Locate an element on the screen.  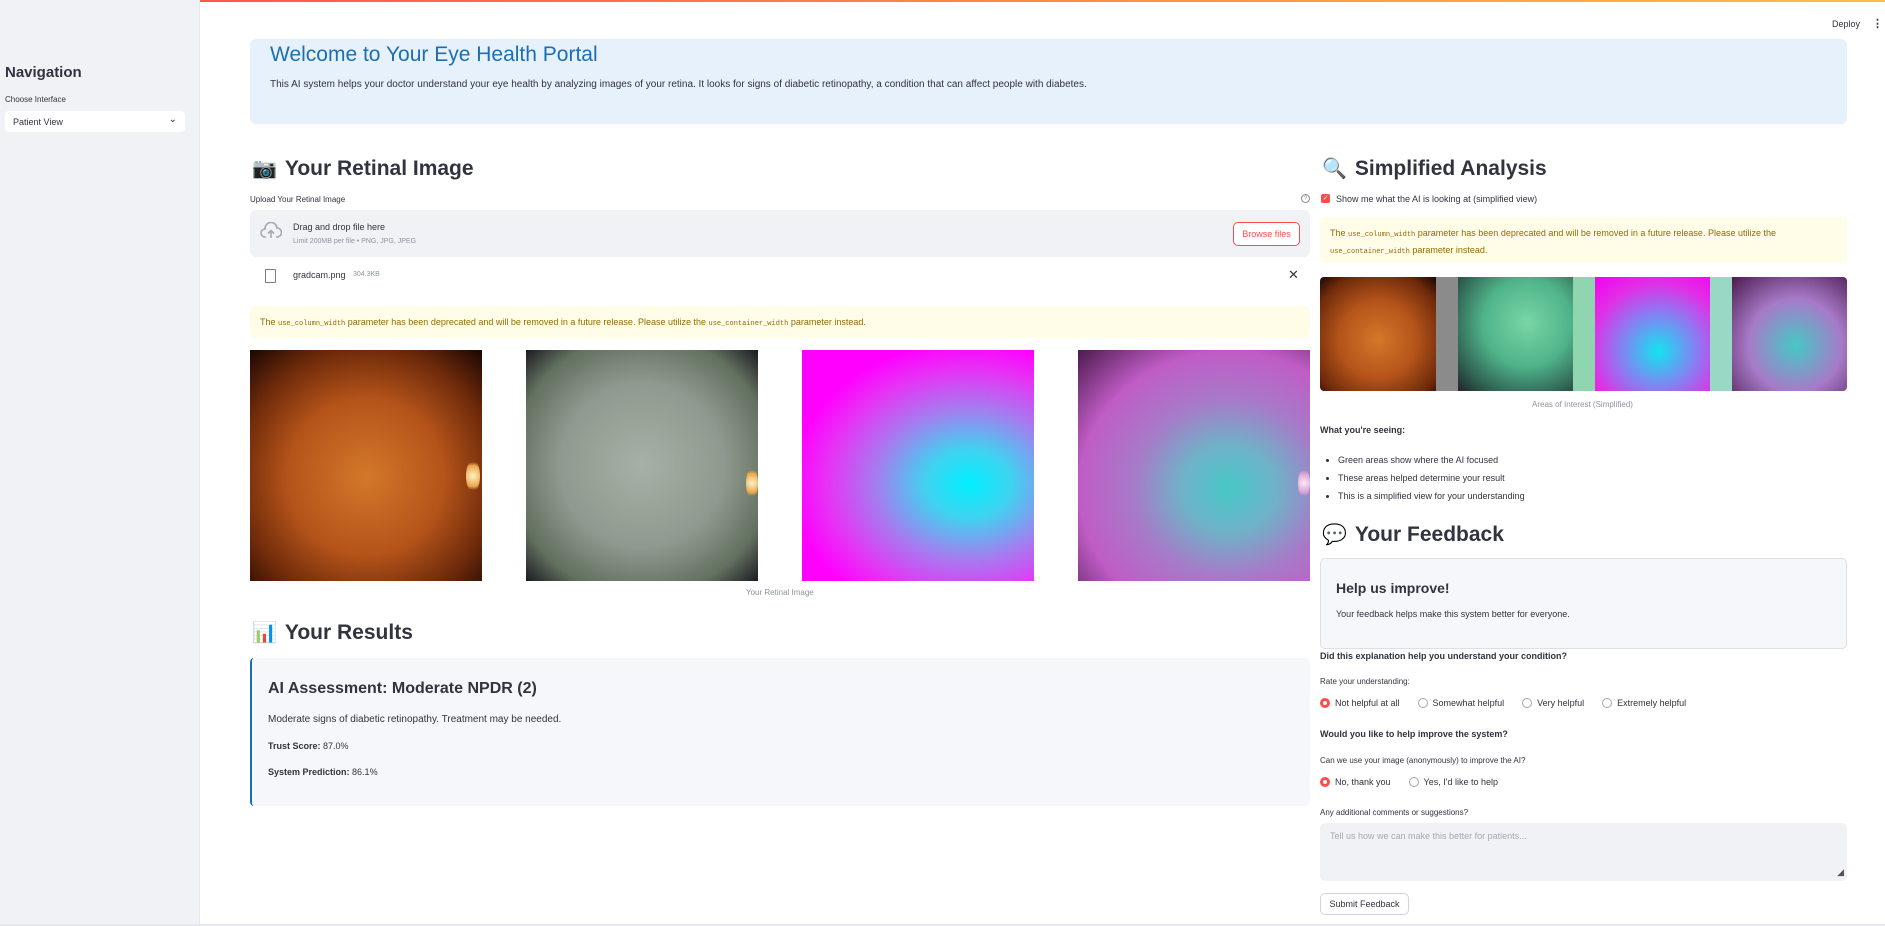
main-menu-icon: ⋮ is located at coordinates (1877, 23).